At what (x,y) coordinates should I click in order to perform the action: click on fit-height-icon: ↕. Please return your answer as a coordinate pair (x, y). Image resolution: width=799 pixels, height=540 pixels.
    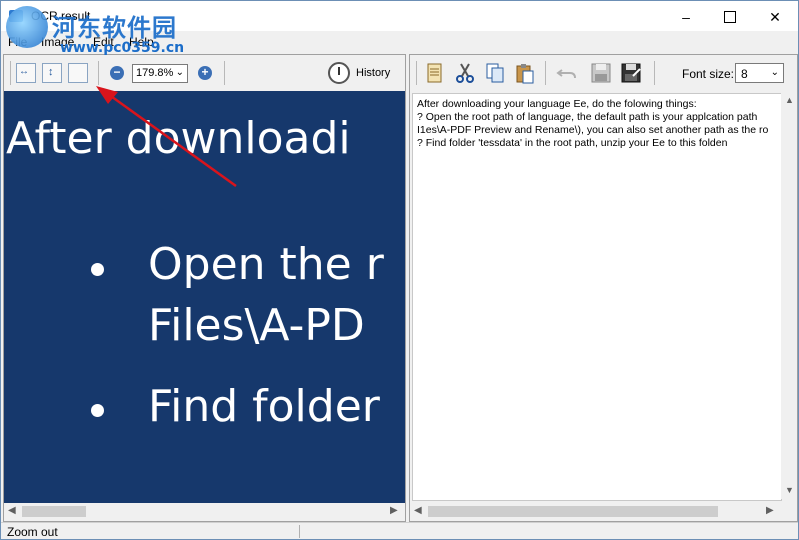
    Looking at the image, I should click on (51, 72).